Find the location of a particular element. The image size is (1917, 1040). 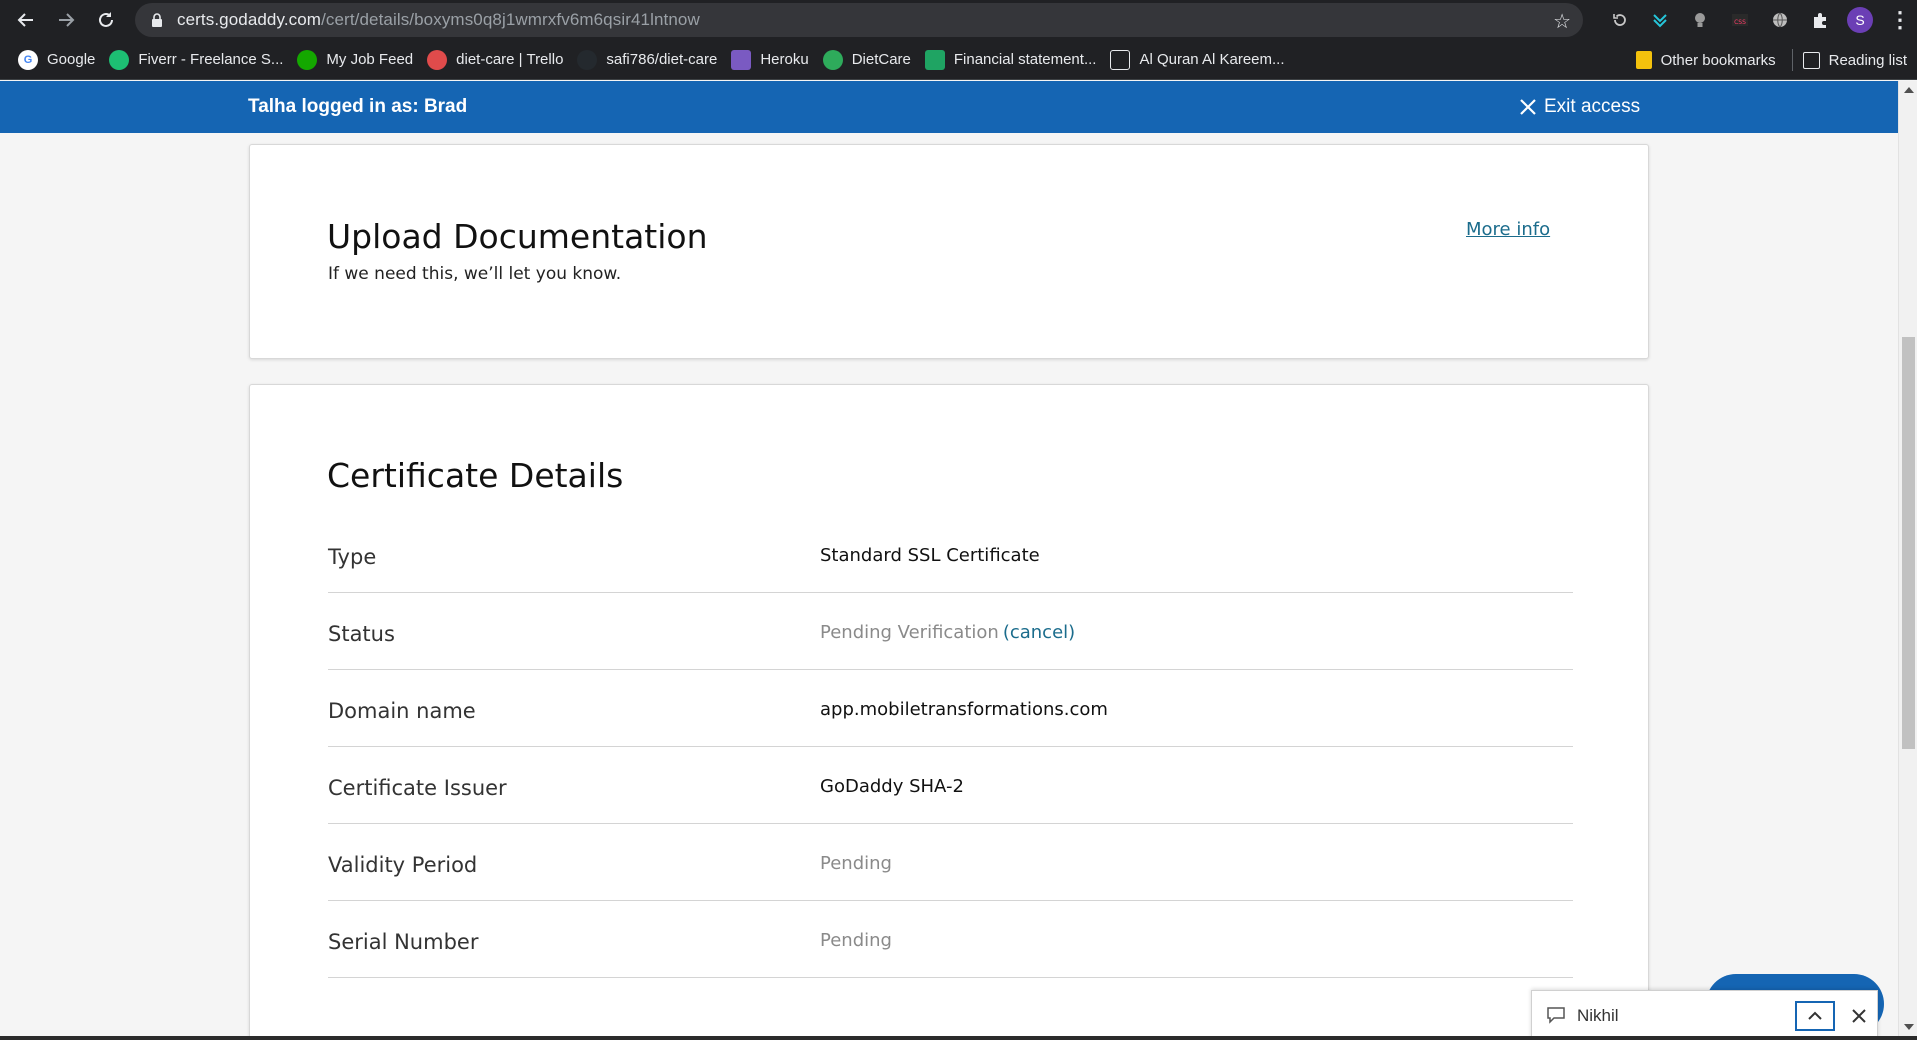

bookmark-label: diet-care | Trello is located at coordinates (510, 59).